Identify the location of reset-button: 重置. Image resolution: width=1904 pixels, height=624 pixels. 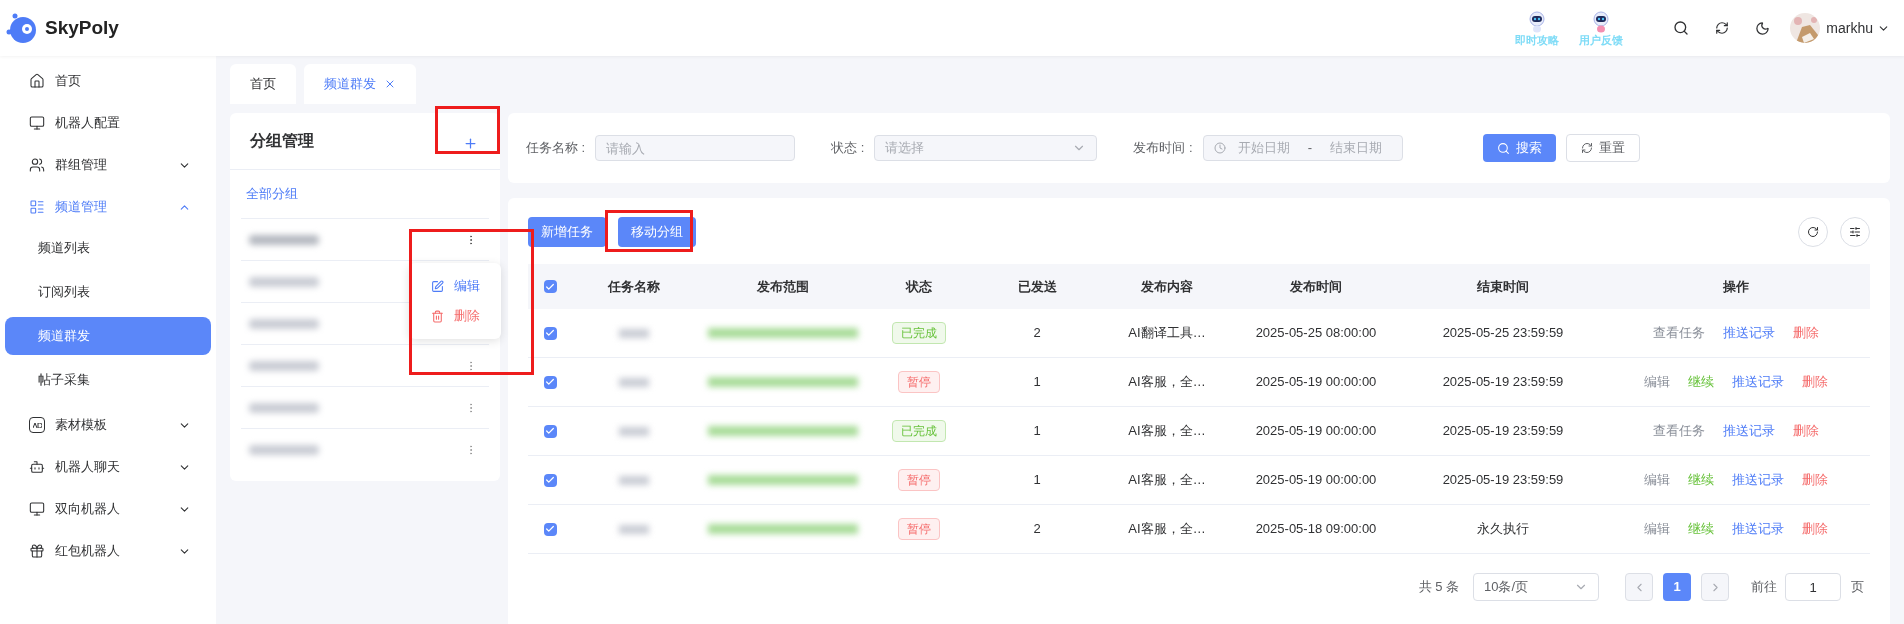
(1602, 148).